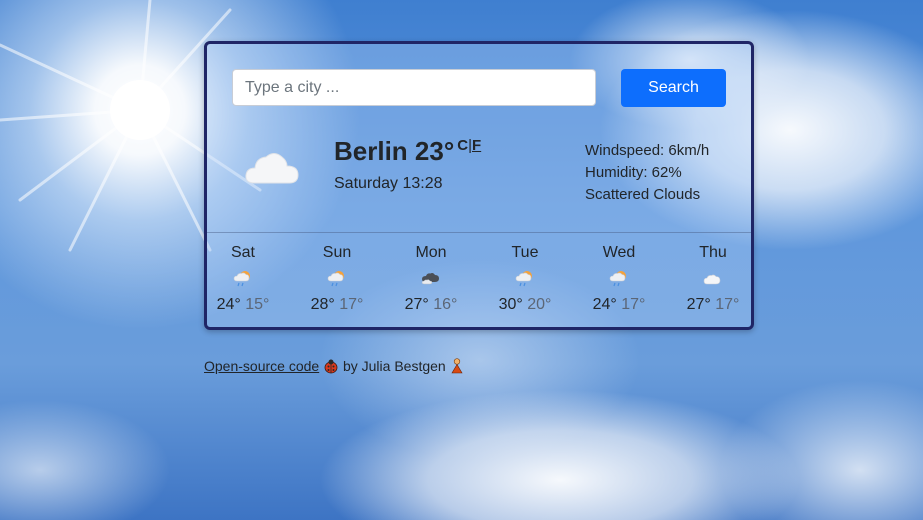 This screenshot has width=923, height=520. Describe the element at coordinates (322, 304) in the screenshot. I see `temp-max: 28°` at that location.